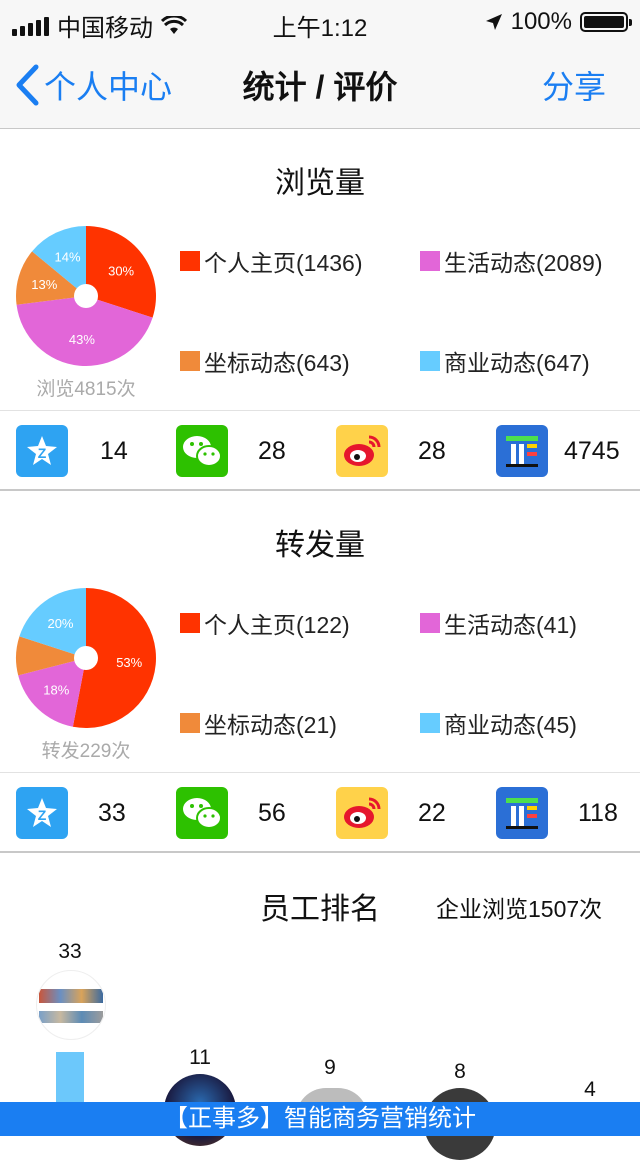 This screenshot has width=640, height=1160. What do you see at coordinates (590, 1089) in the screenshot?
I see `rank-value: 4` at bounding box center [590, 1089].